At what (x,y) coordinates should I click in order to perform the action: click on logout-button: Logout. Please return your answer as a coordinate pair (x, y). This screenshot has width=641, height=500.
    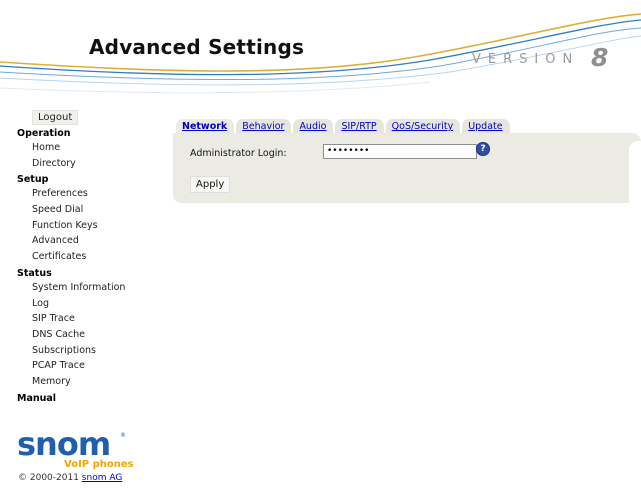
    Looking at the image, I should click on (55, 117).